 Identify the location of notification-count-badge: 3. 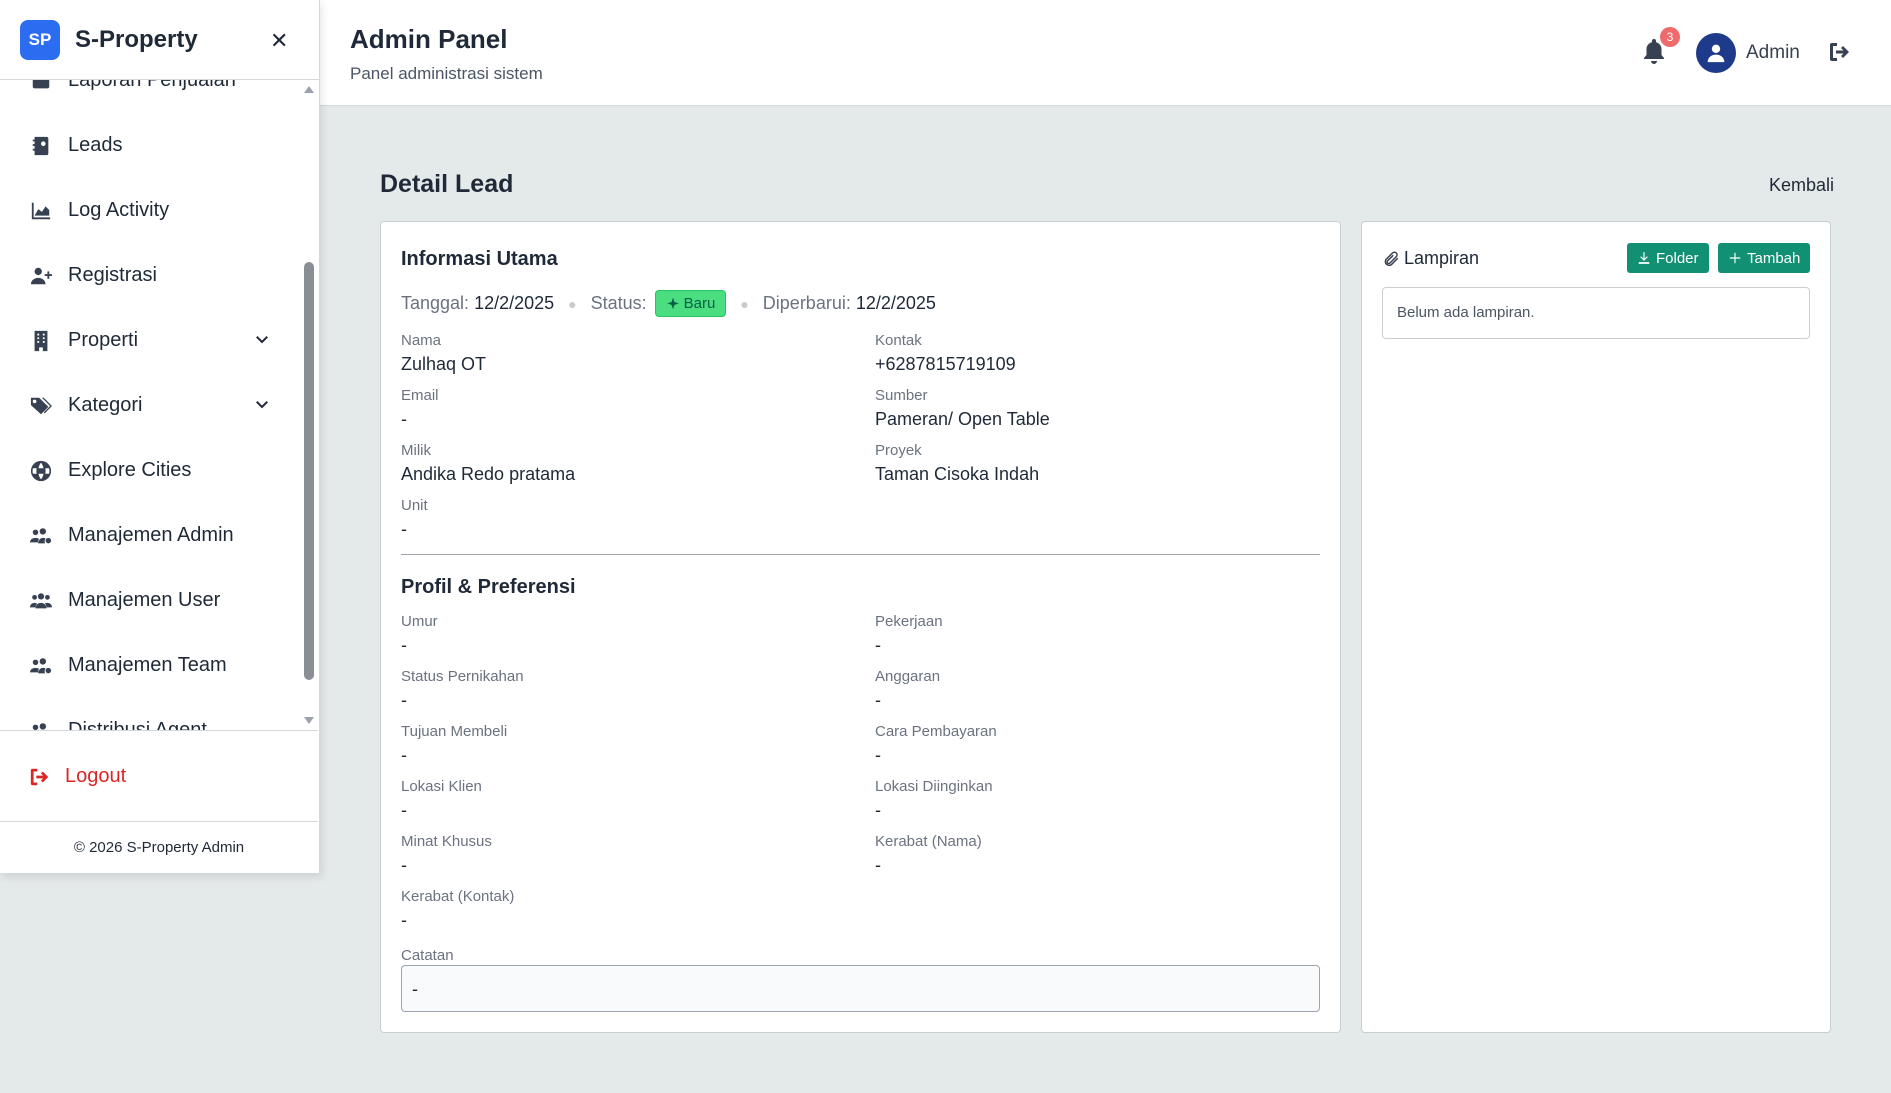
(1670, 37).